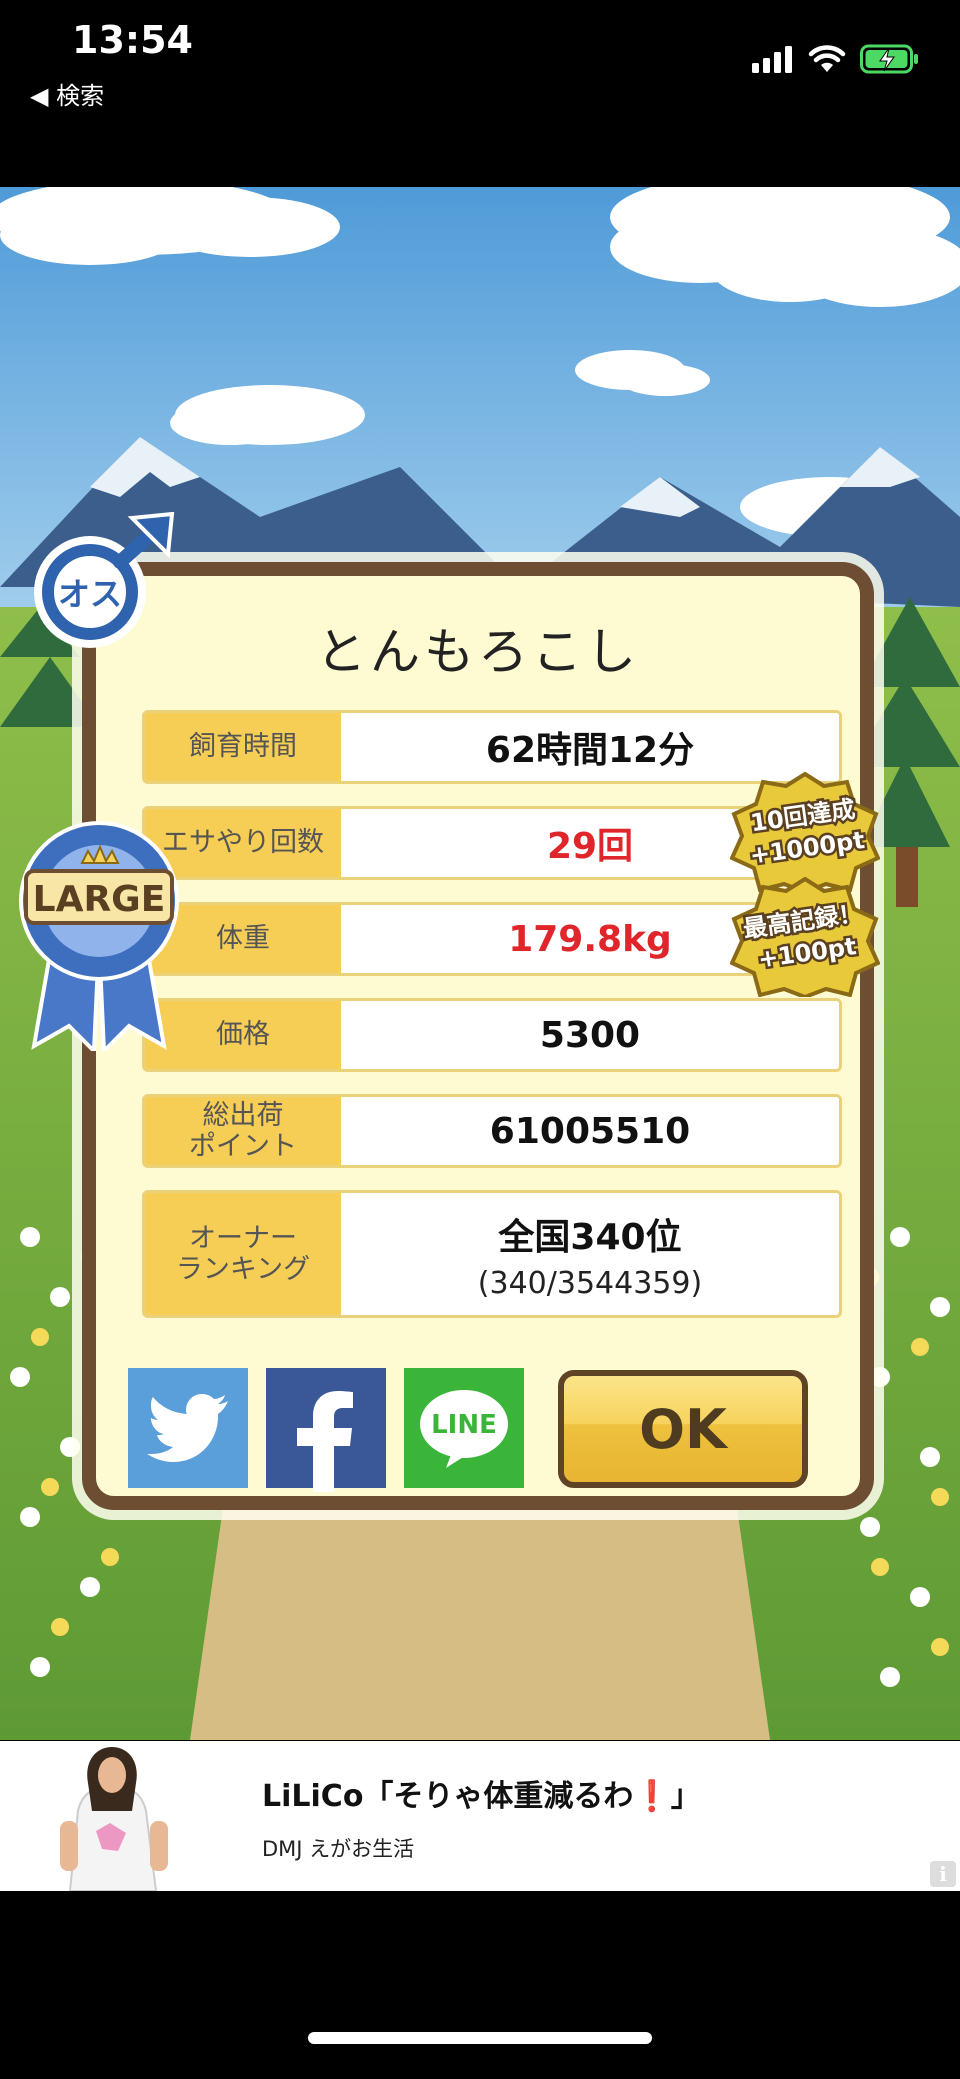  What do you see at coordinates (683, 1429) in the screenshot?
I see `ok-button: OK` at bounding box center [683, 1429].